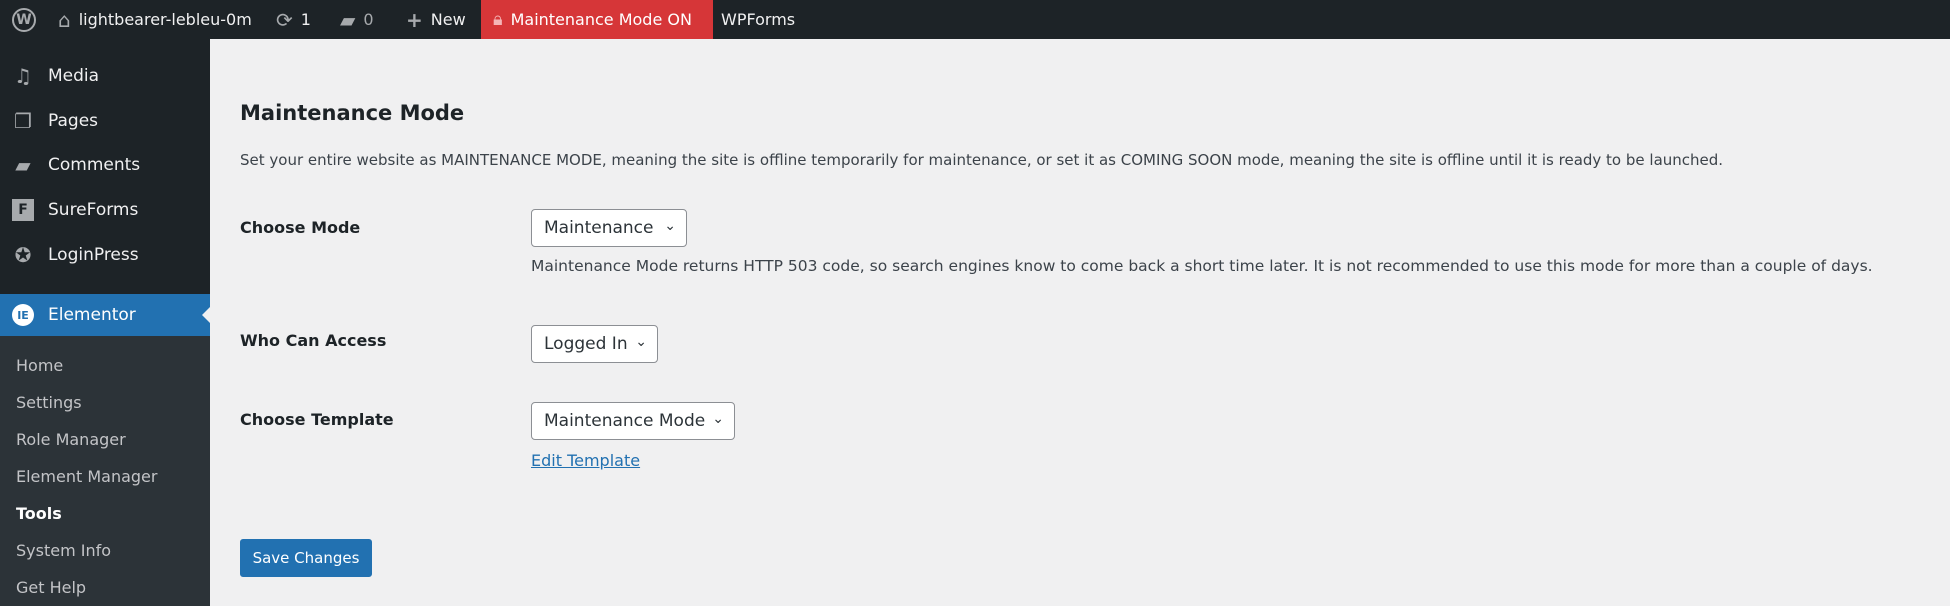 The height and width of the screenshot is (606, 1950). What do you see at coordinates (317, 419) in the screenshot?
I see `choose-template-label: Choose Template` at bounding box center [317, 419].